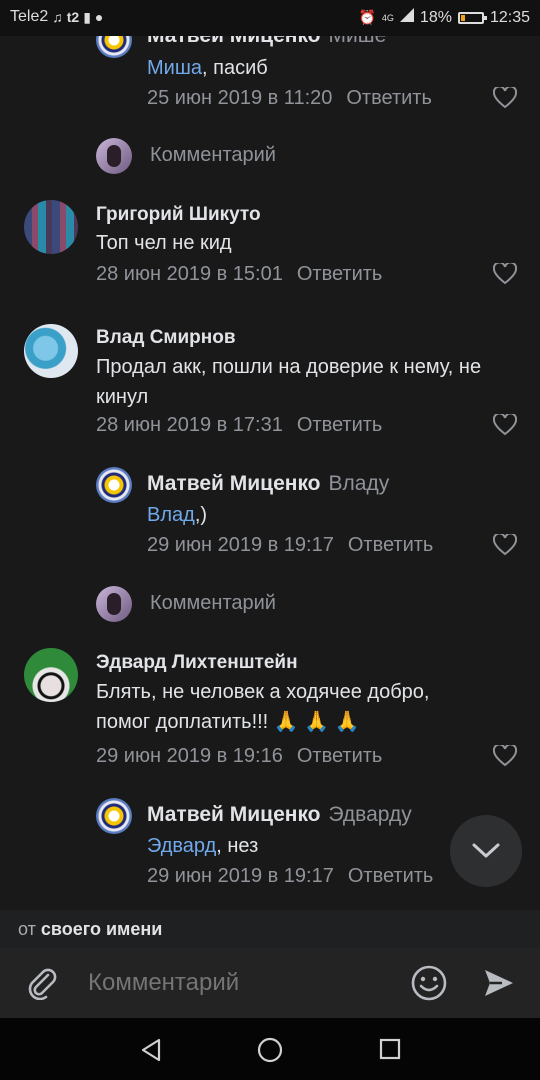 The image size is (540, 1080). What do you see at coordinates (164, 243) in the screenshot?
I see `comment-body: Топ чел не кид` at bounding box center [164, 243].